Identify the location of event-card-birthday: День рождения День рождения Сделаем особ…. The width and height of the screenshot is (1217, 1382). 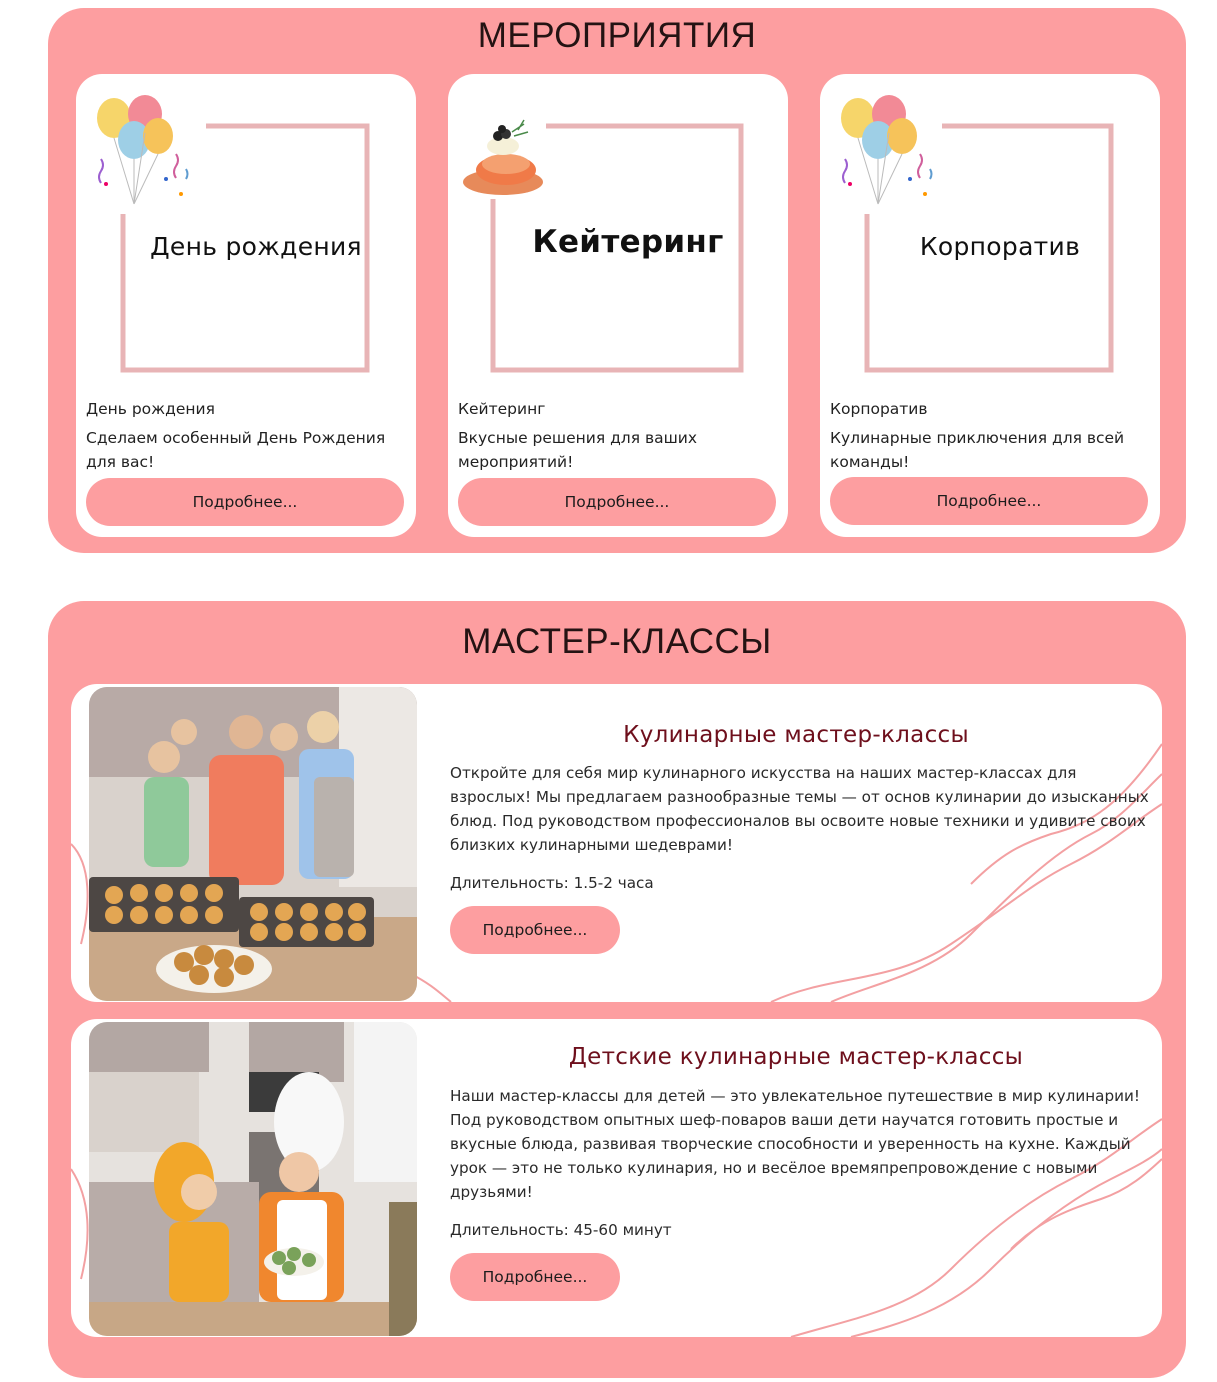
(246, 305).